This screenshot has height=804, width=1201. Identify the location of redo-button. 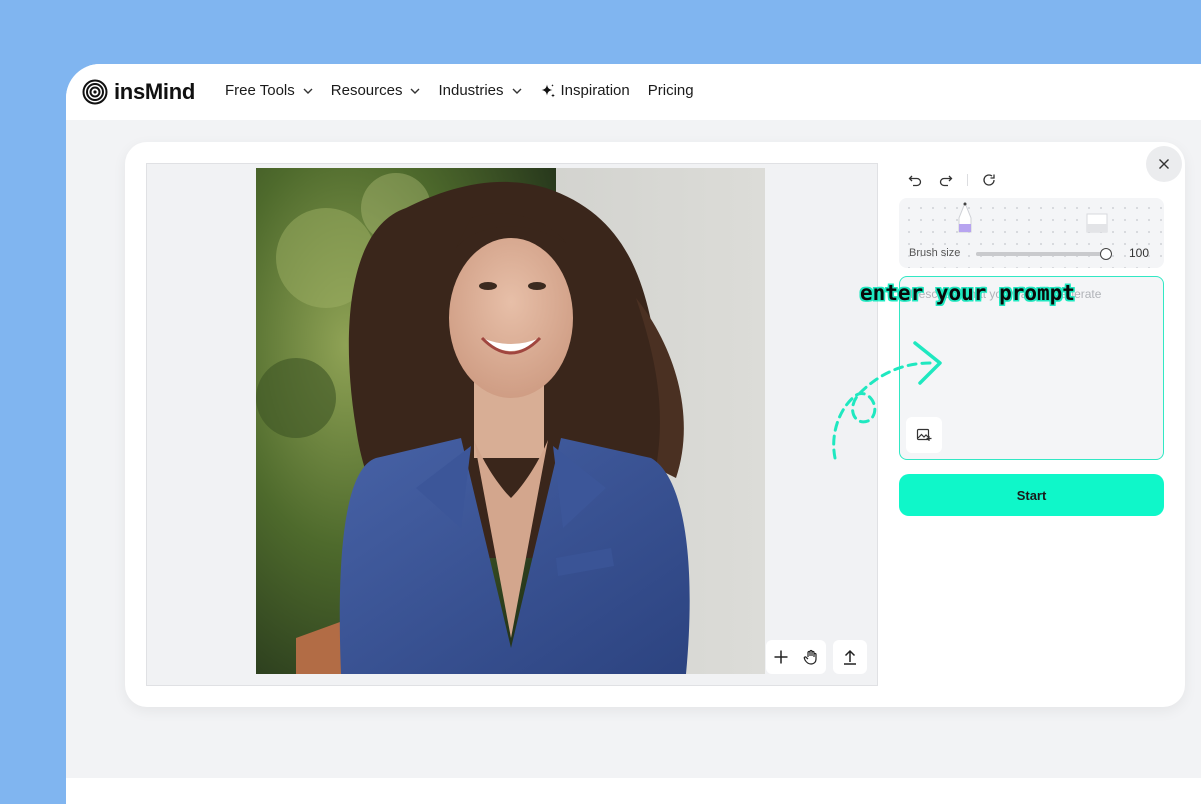
(946, 180).